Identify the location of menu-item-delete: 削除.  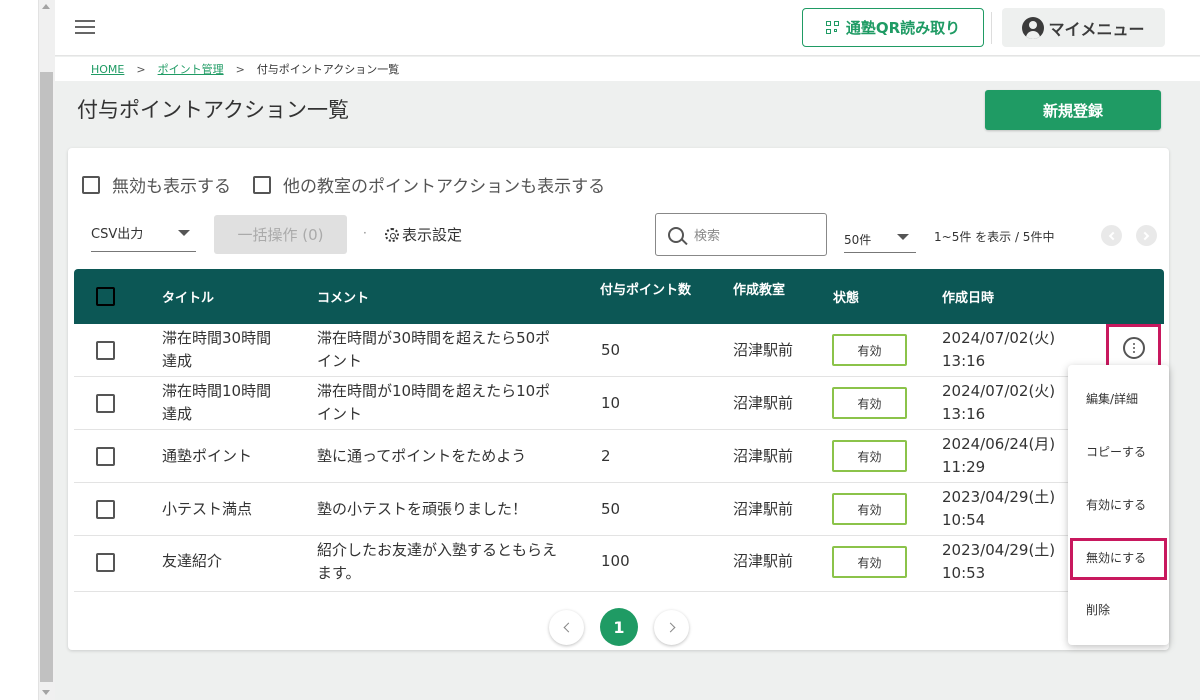
(1098, 609).